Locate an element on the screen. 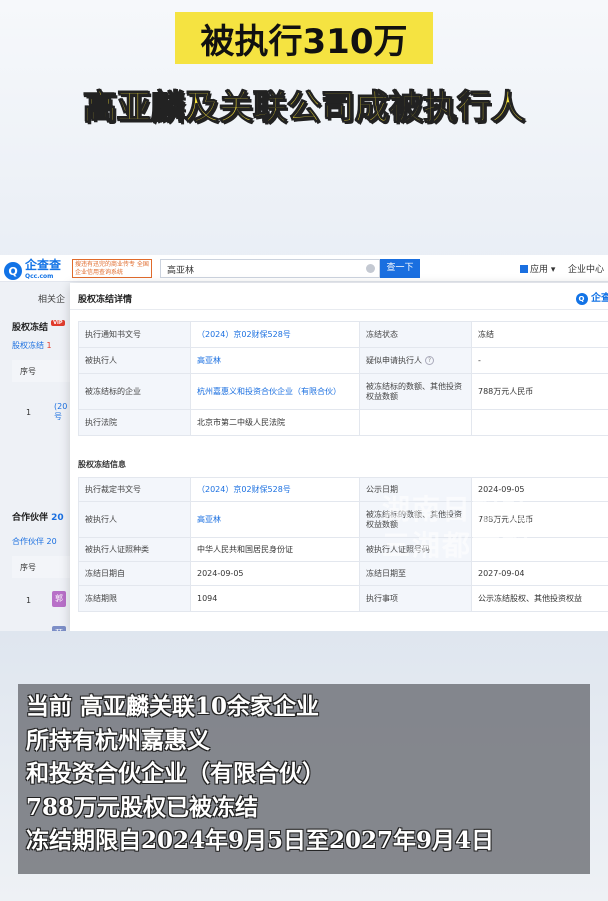 This screenshot has width=608, height=901. vip-badge: VIP is located at coordinates (58, 323).